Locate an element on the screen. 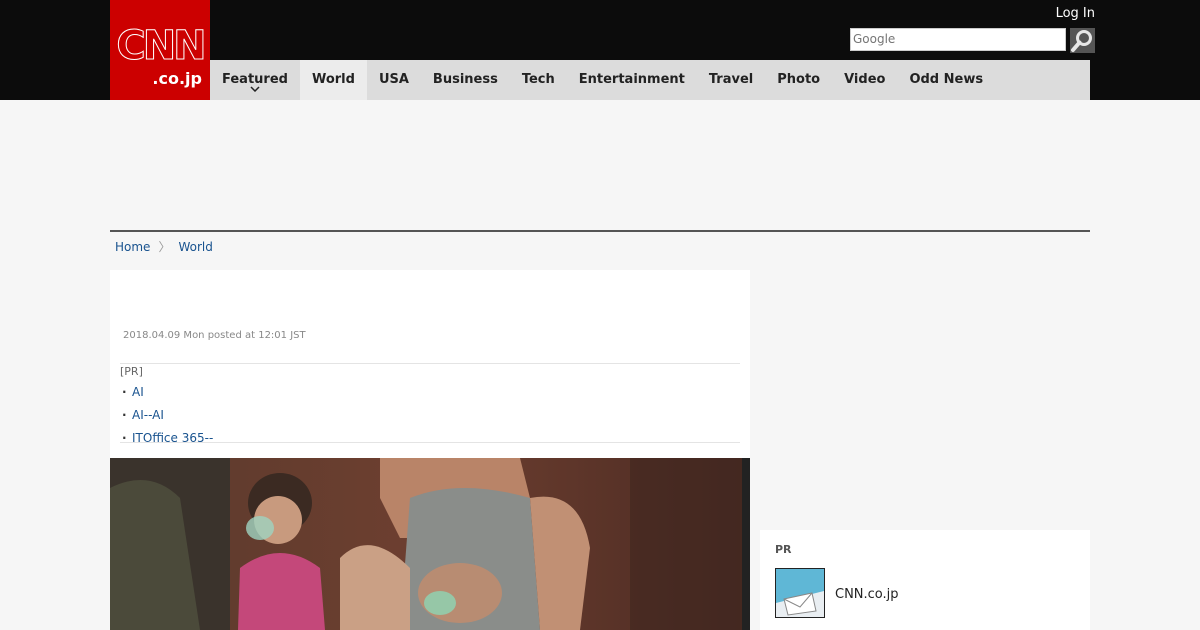 Image resolution: width=1200 pixels, height=630 pixels. nav-item-video: Video is located at coordinates (864, 80).